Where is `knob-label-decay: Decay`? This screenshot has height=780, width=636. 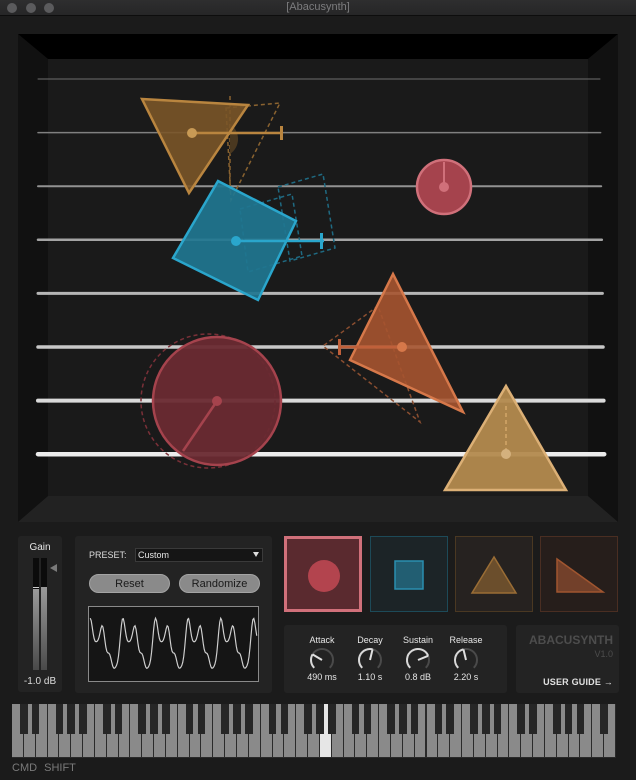 knob-label-decay: Decay is located at coordinates (370, 640).